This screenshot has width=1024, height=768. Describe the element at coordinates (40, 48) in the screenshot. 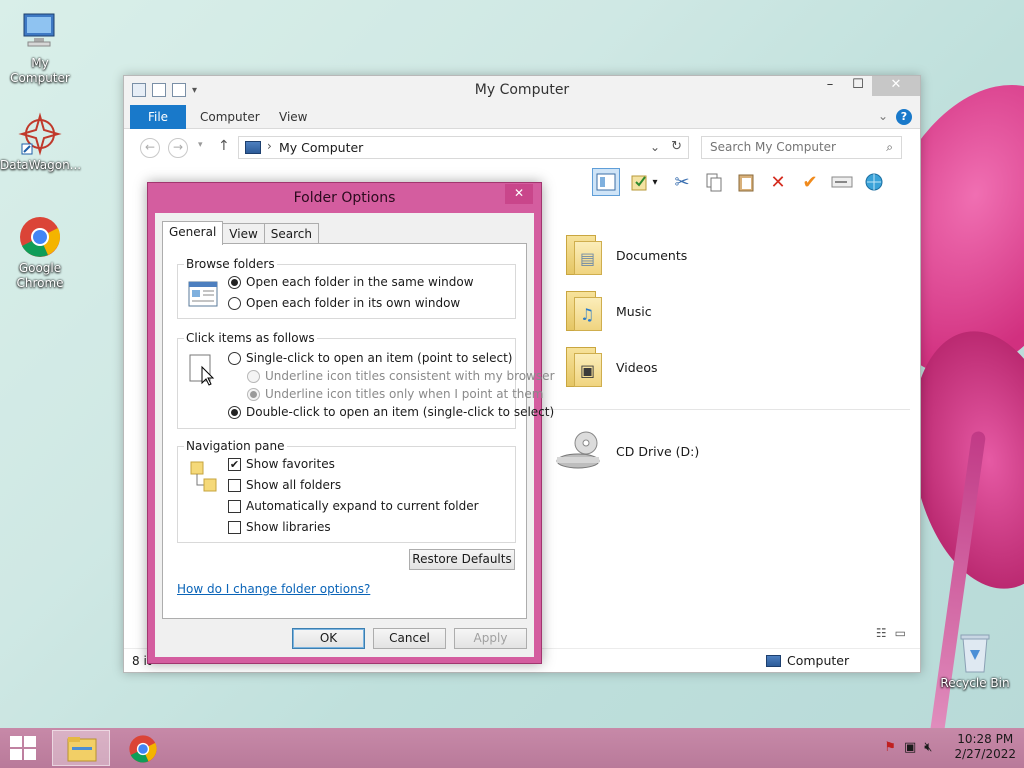

I see `desktop-icon-my-computer: My Computer` at that location.